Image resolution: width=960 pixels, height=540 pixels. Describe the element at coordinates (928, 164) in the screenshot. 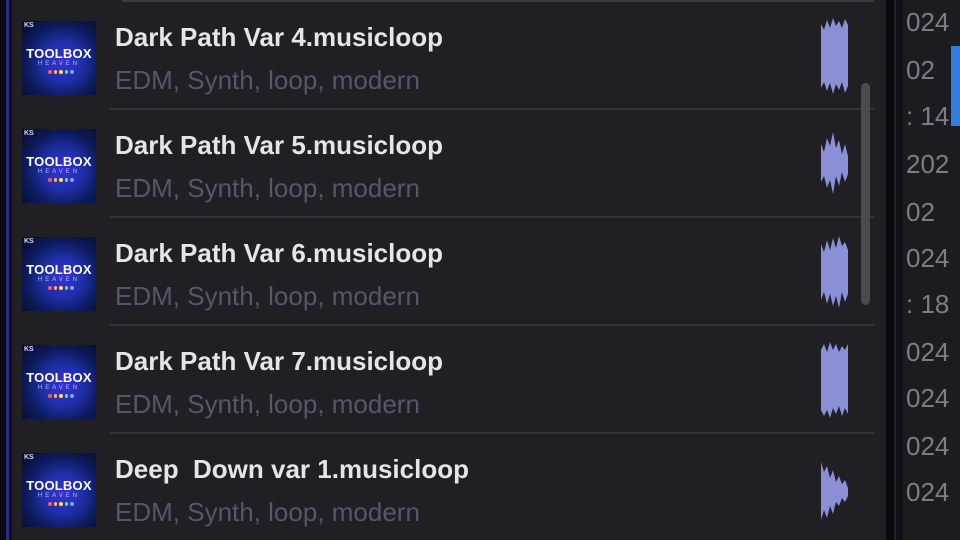

I see `track-info-row: 202` at that location.